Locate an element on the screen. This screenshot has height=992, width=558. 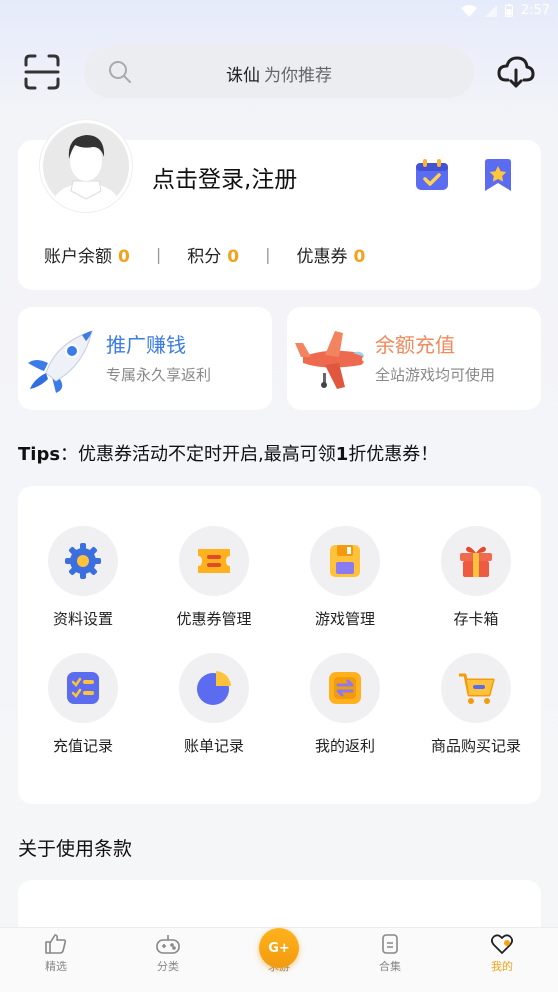
promo-title: 余额充值 is located at coordinates (415, 345).